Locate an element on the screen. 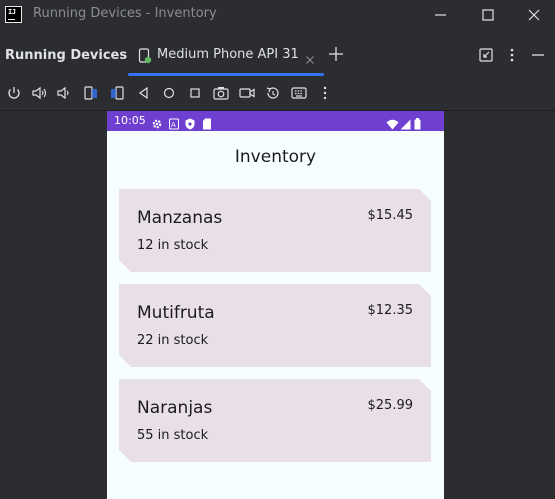  overview-icon is located at coordinates (195, 93).